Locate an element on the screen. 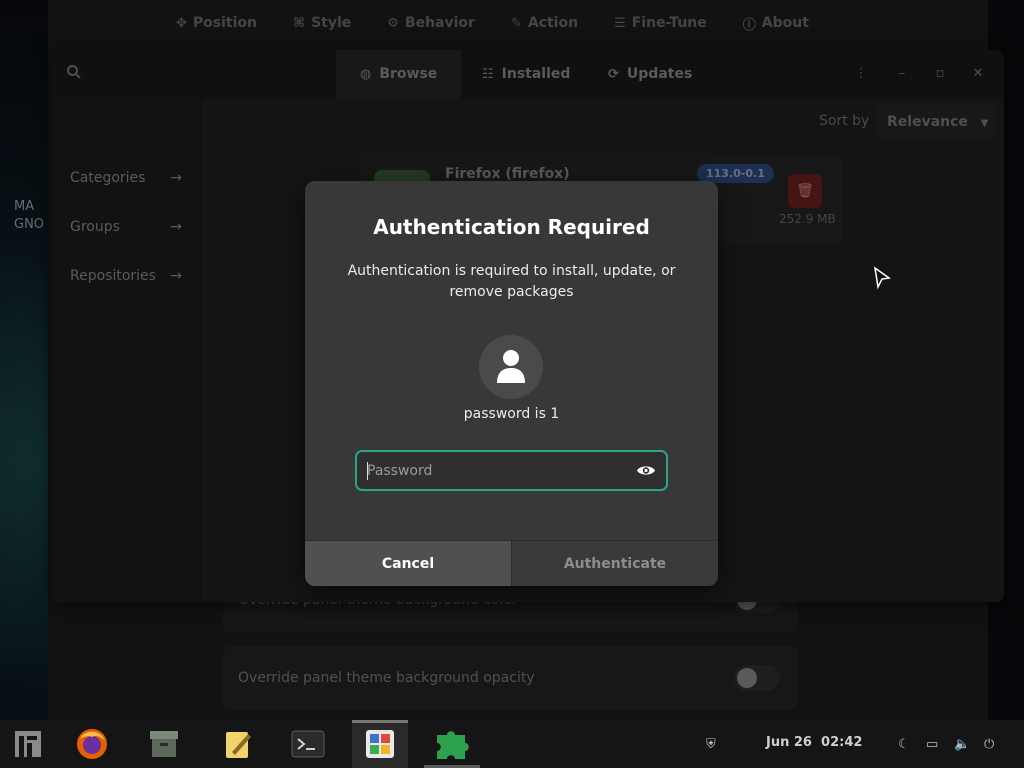  user-label: password is 1 is located at coordinates (511, 414).